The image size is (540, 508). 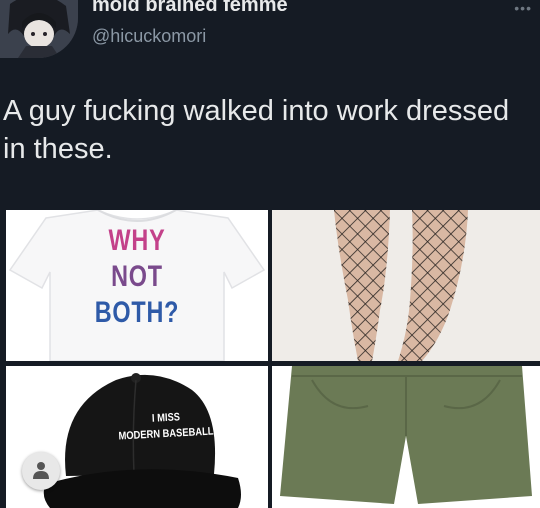 I want to click on media-fishnet-image, so click(x=406, y=285).